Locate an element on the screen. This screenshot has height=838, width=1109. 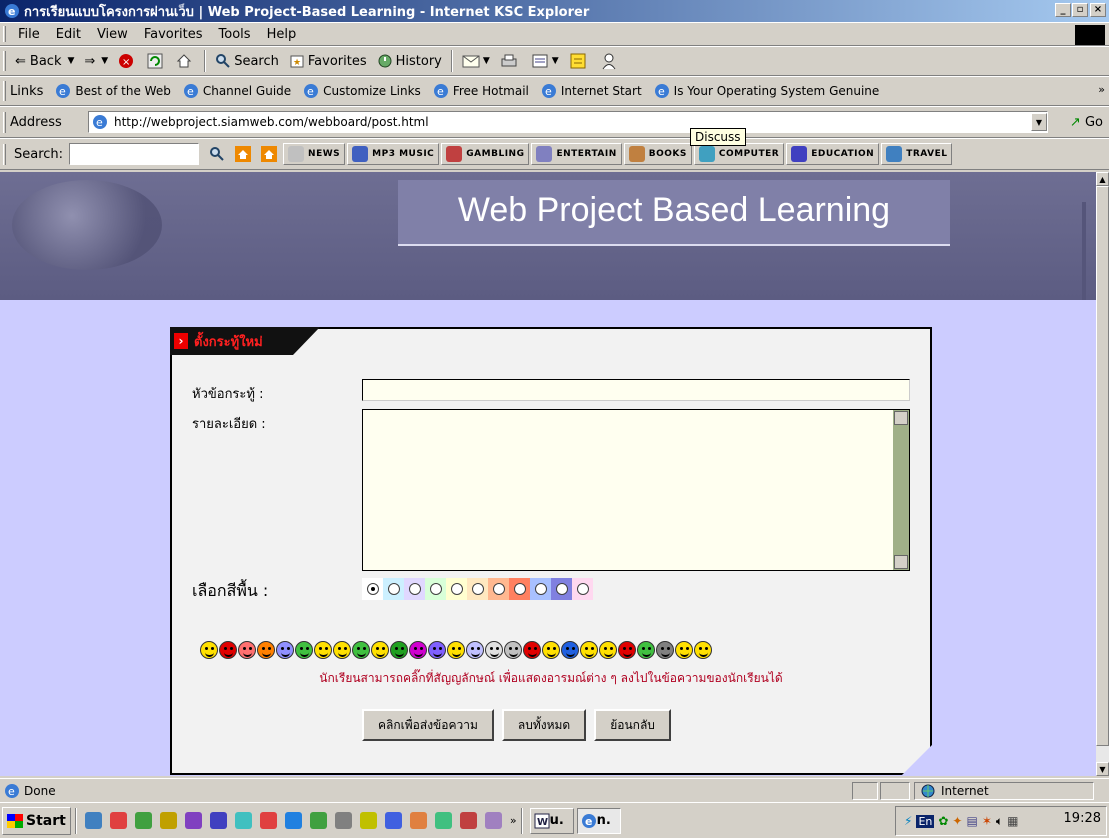
submit-button: คลิกเพื่อส่งข้อความ is located at coordinates (428, 725).